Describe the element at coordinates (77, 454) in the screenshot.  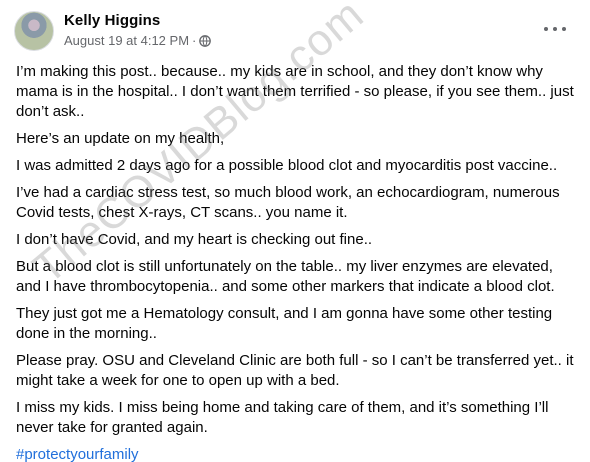
I see `hashtag-link: #protectyourfamily` at that location.